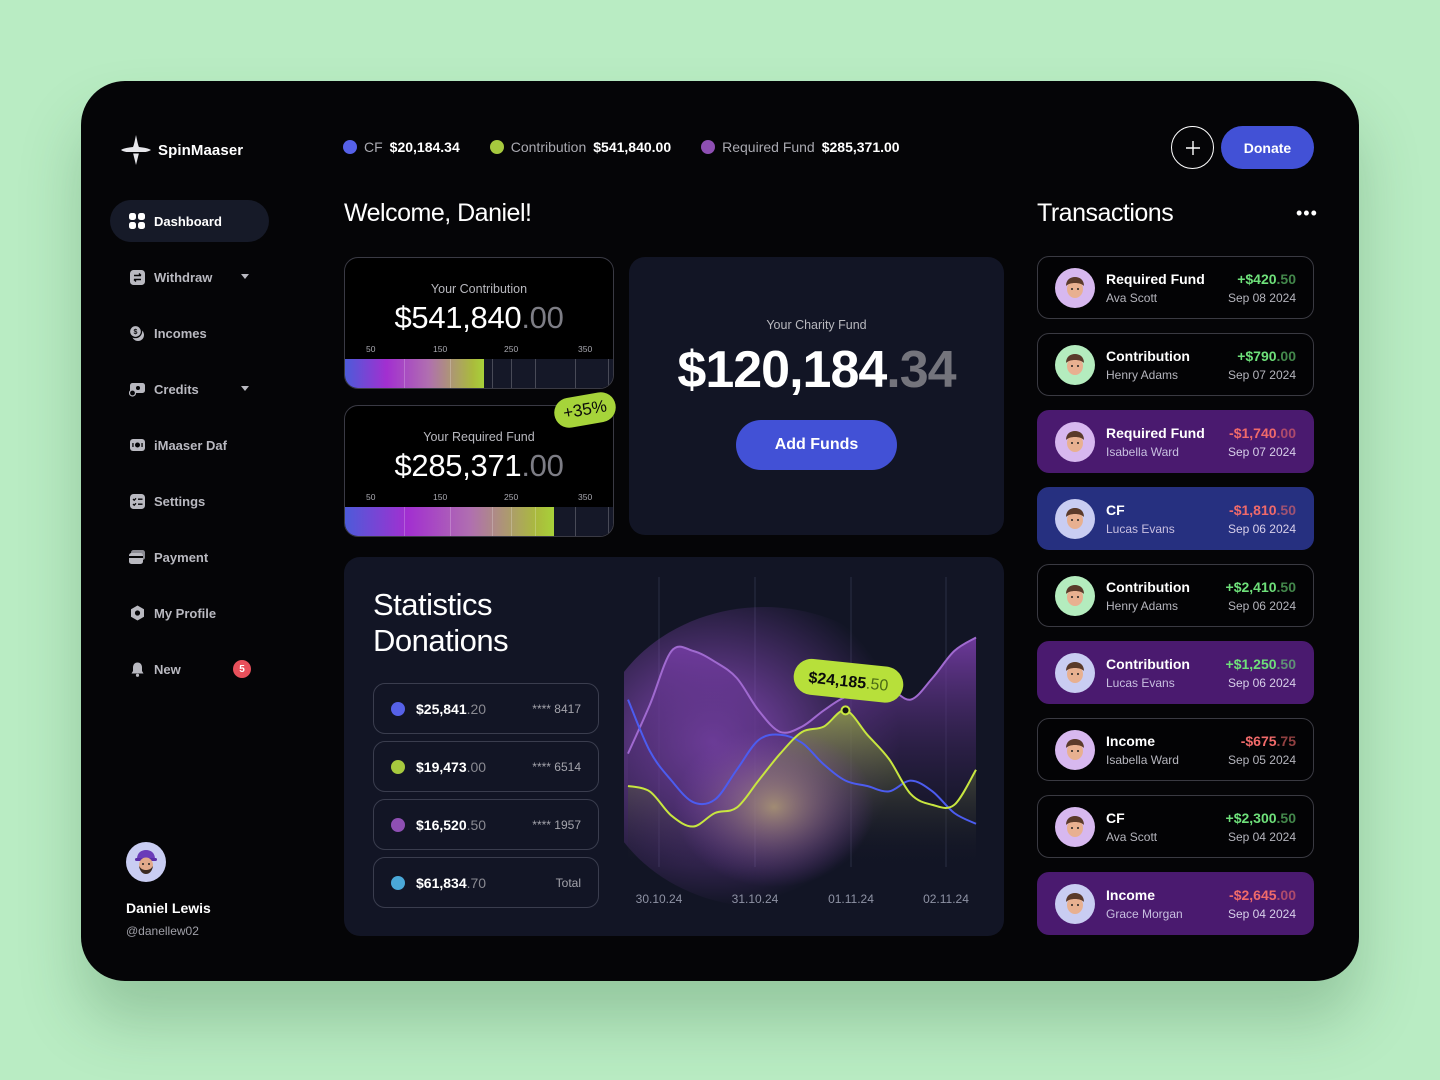 The height and width of the screenshot is (1080, 1440). What do you see at coordinates (755, 899) in the screenshot?
I see `x-tick-label: 31.10.24` at bounding box center [755, 899].